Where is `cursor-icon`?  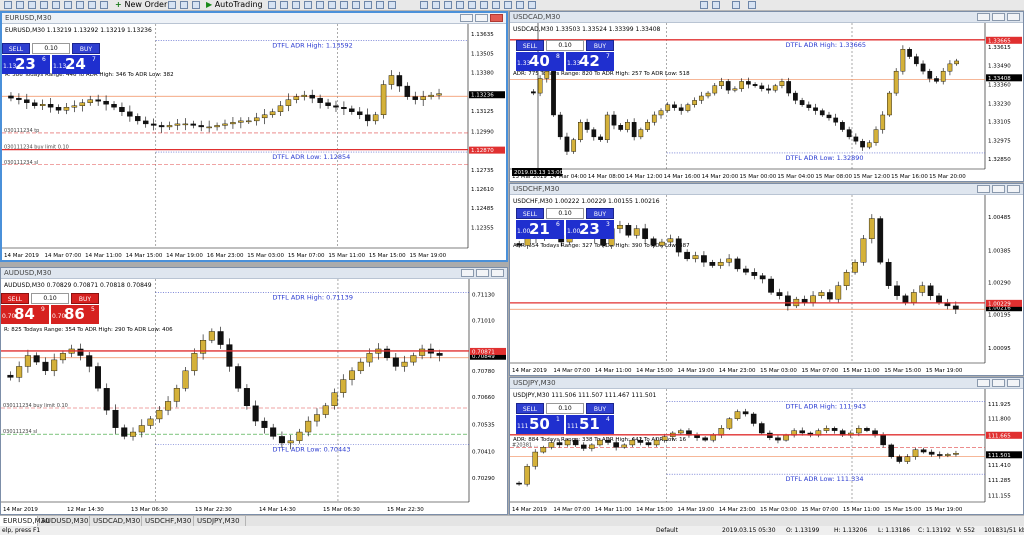 cursor-icon is located at coordinates (424, 5).